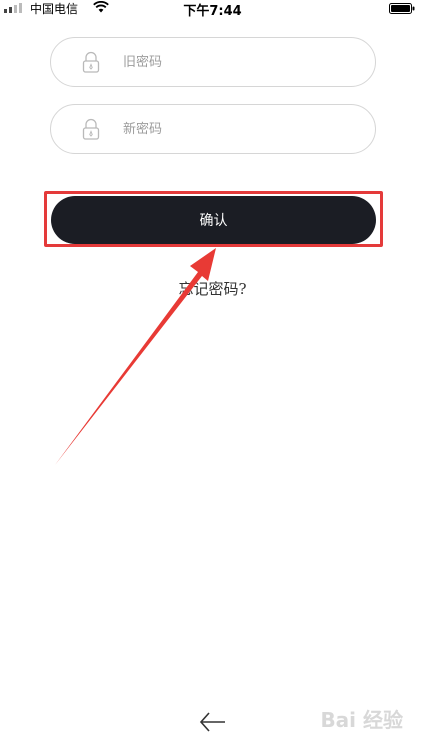 Image resolution: width=425 pixels, height=746 pixels. I want to click on status-bar: 中国电信 下午7:44, so click(212, 9).